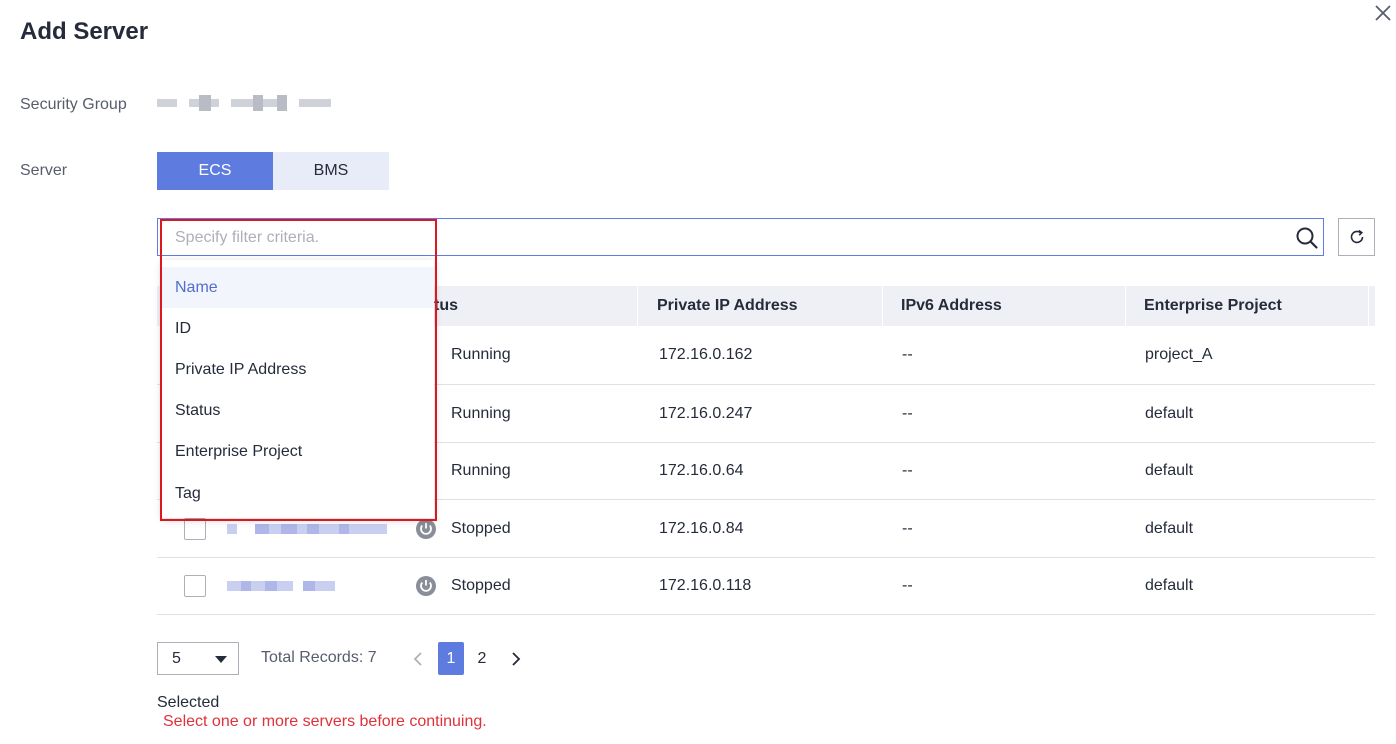  What do you see at coordinates (215, 171) in the screenshot?
I see `tab-ecs: ECS` at bounding box center [215, 171].